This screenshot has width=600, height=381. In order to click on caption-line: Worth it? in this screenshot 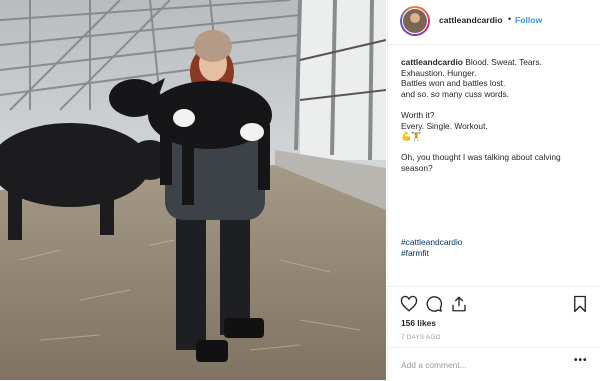, I will do `click(418, 114)`.